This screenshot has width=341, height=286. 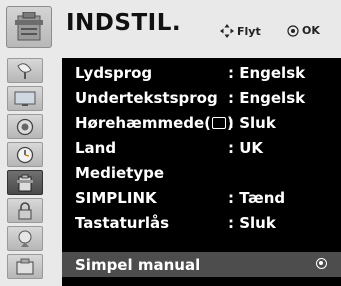 I want to click on satellite-dish-icon, so click(x=24, y=70).